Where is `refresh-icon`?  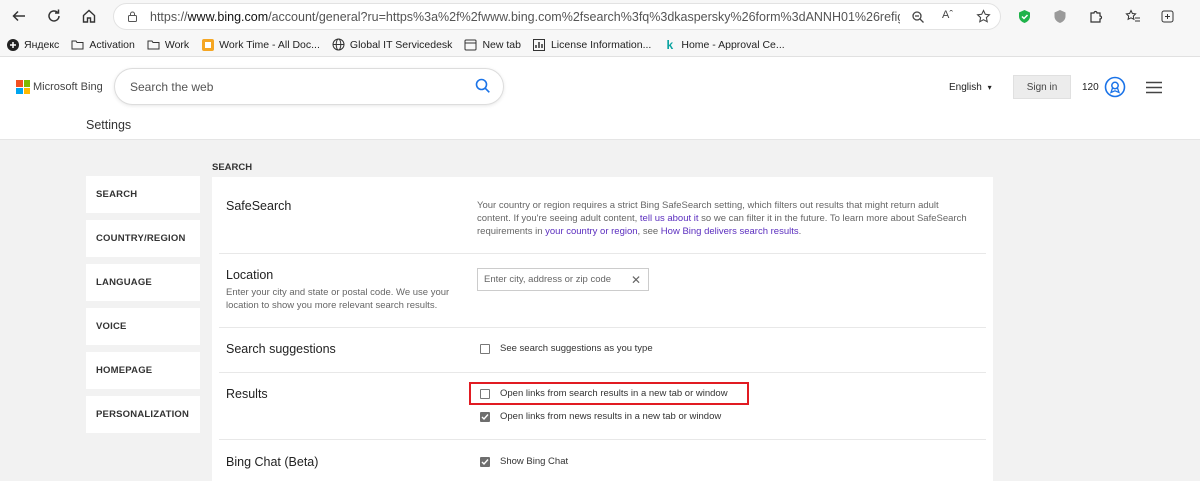
refresh-icon is located at coordinates (54, 16).